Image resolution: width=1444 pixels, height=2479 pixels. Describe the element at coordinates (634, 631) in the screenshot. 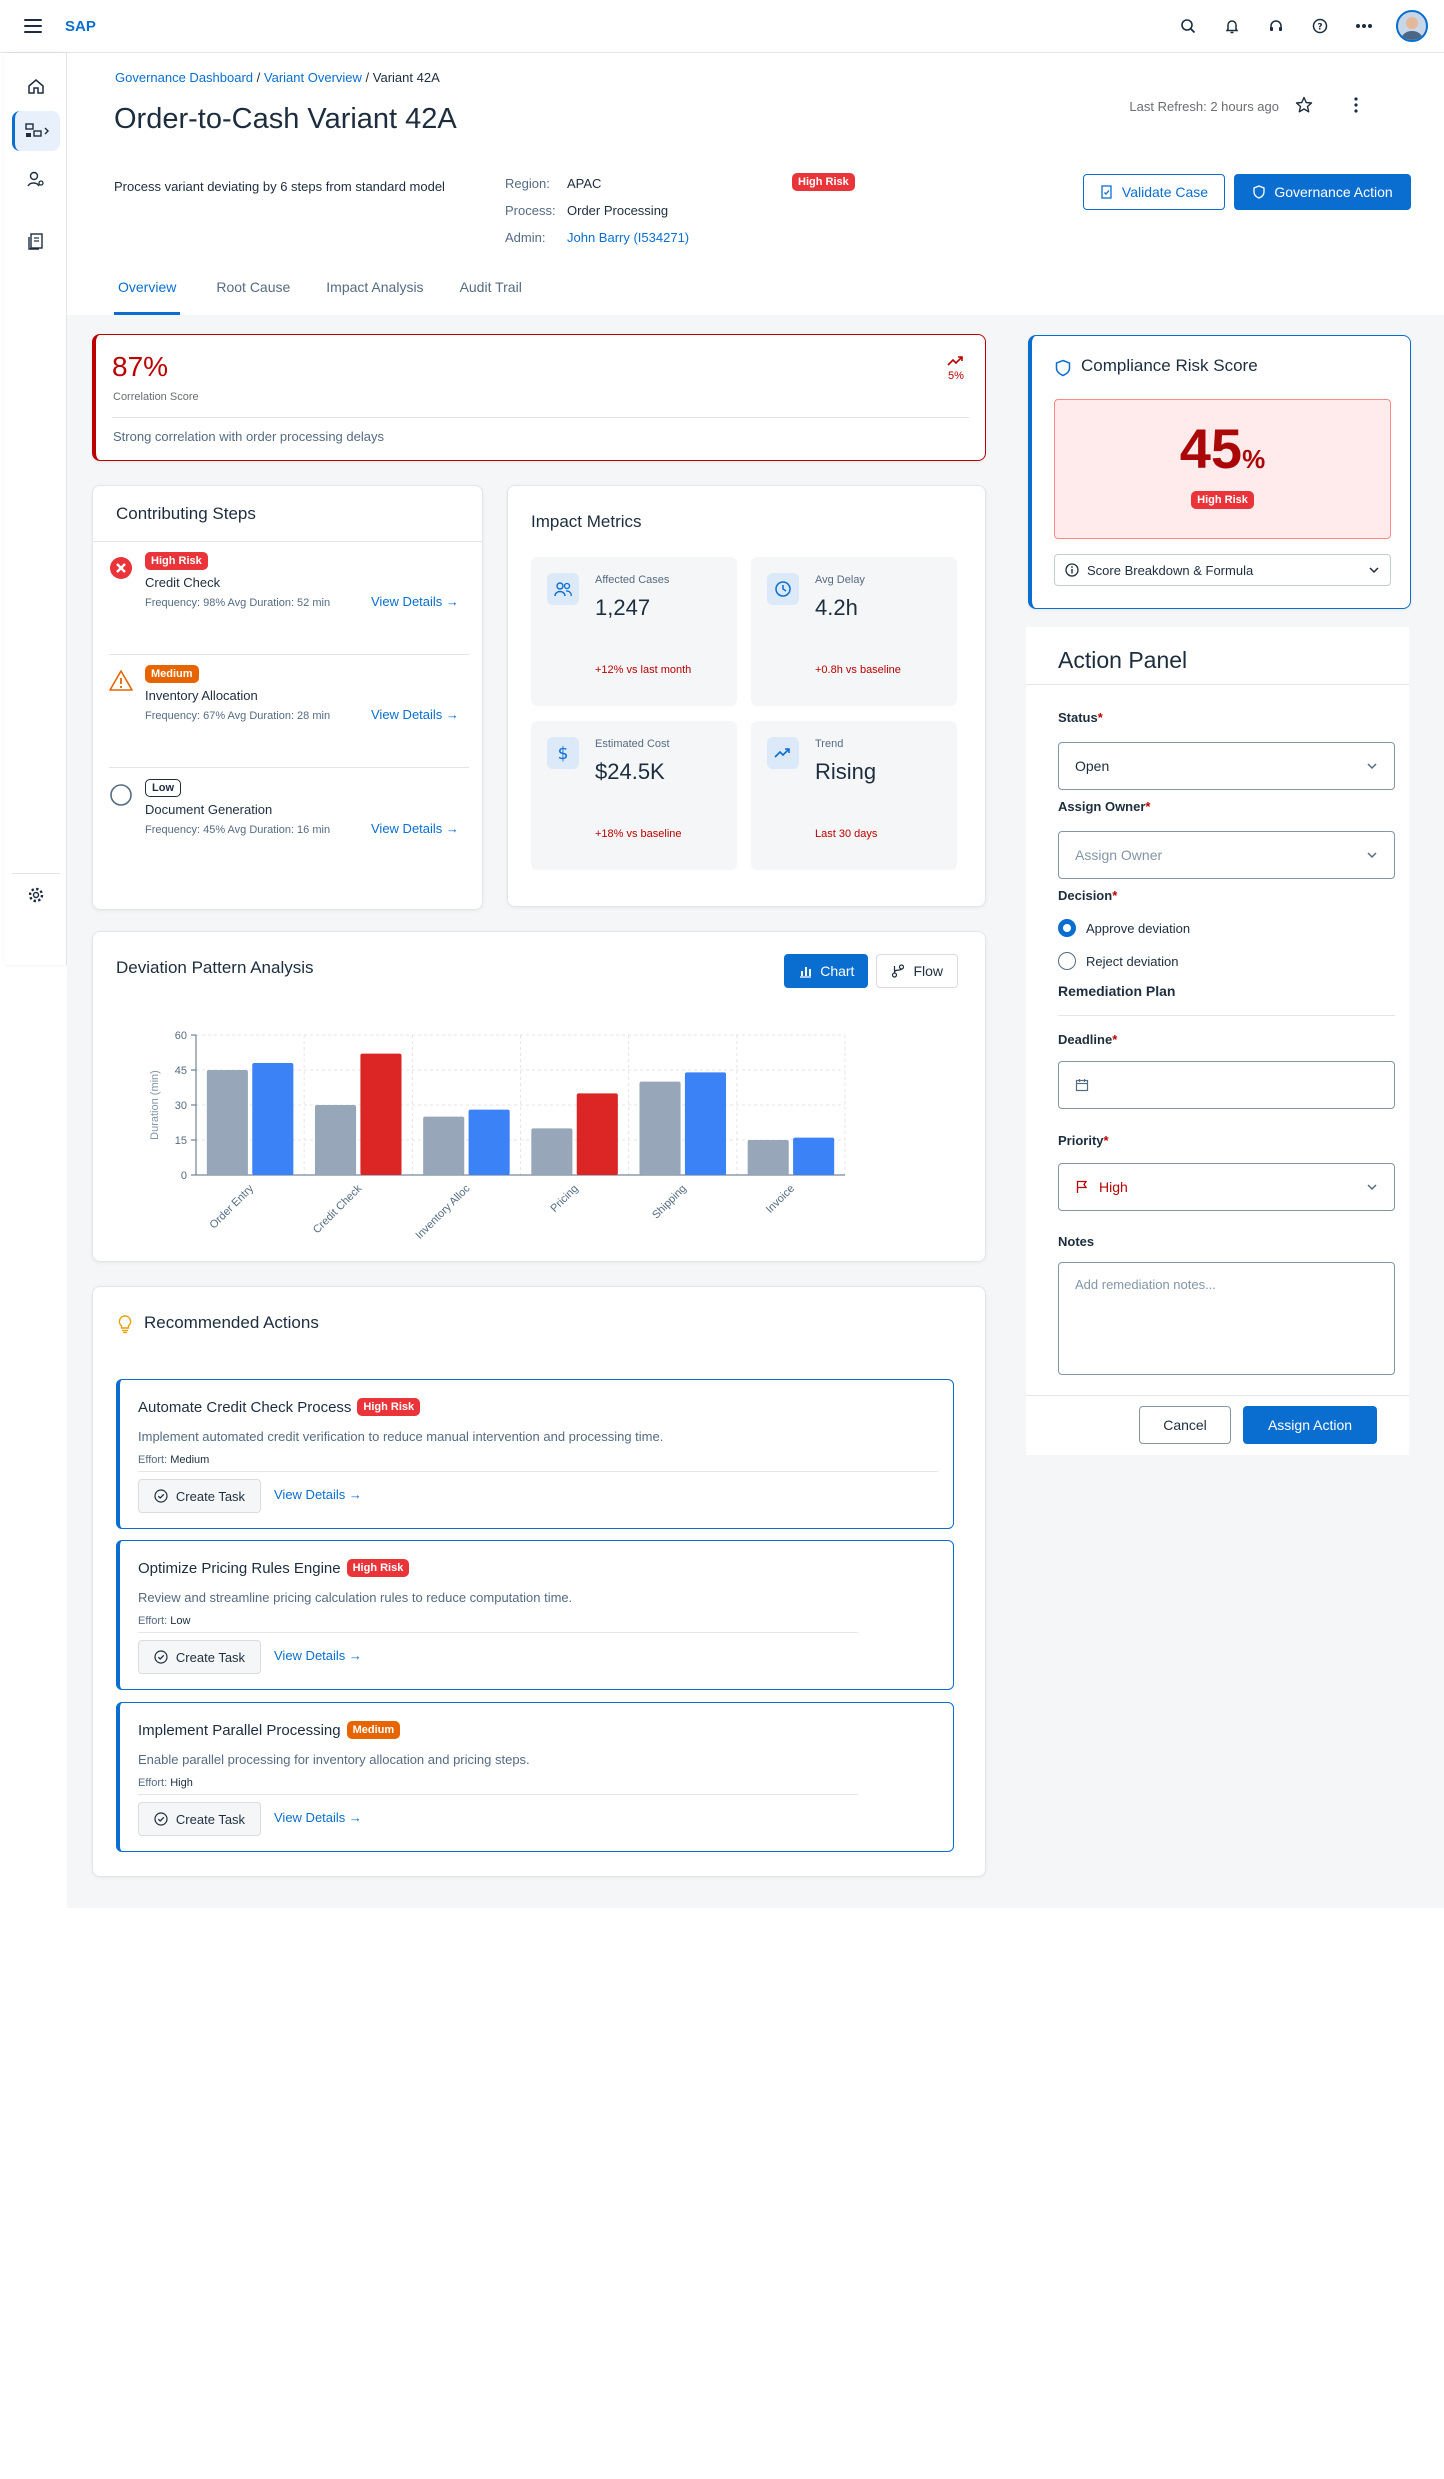

I see `metric-affected-cases: Affected Cases 1,247 +12% vs last month` at that location.